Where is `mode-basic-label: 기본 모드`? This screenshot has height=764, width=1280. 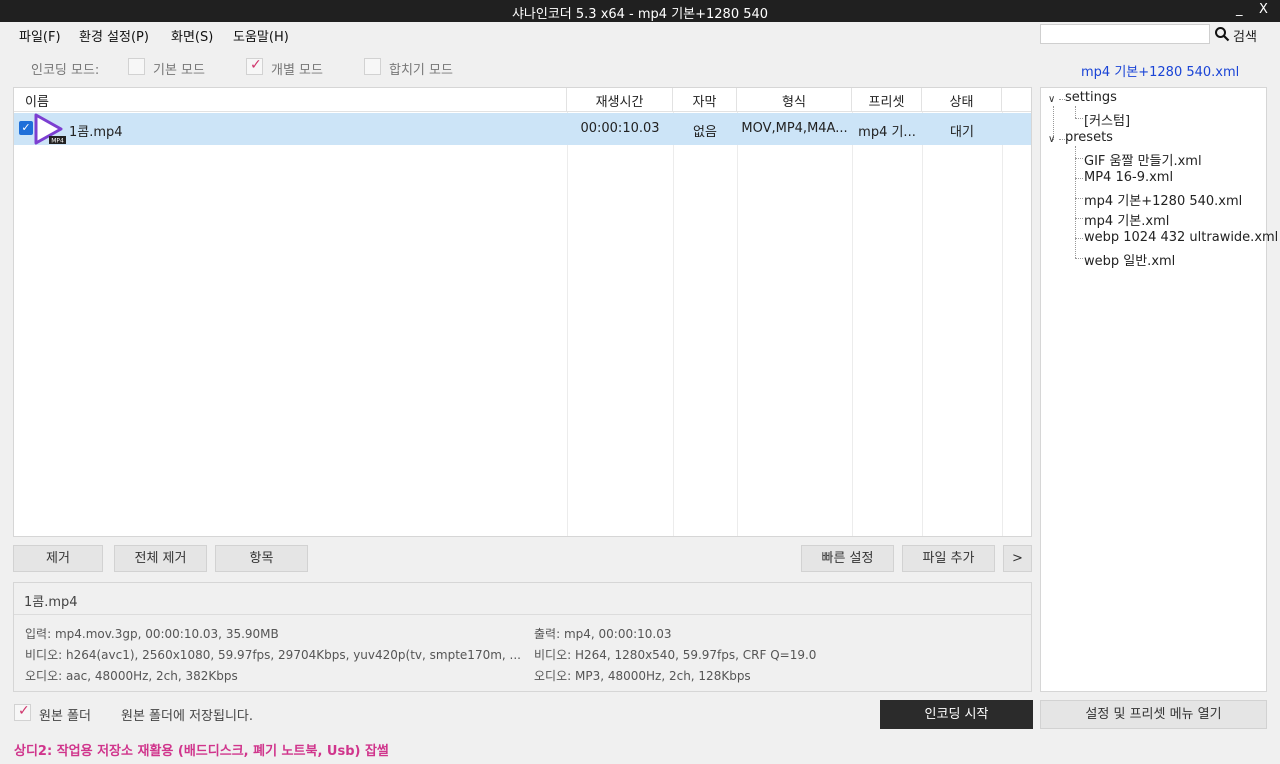
mode-basic-label: 기본 모드 is located at coordinates (179, 68).